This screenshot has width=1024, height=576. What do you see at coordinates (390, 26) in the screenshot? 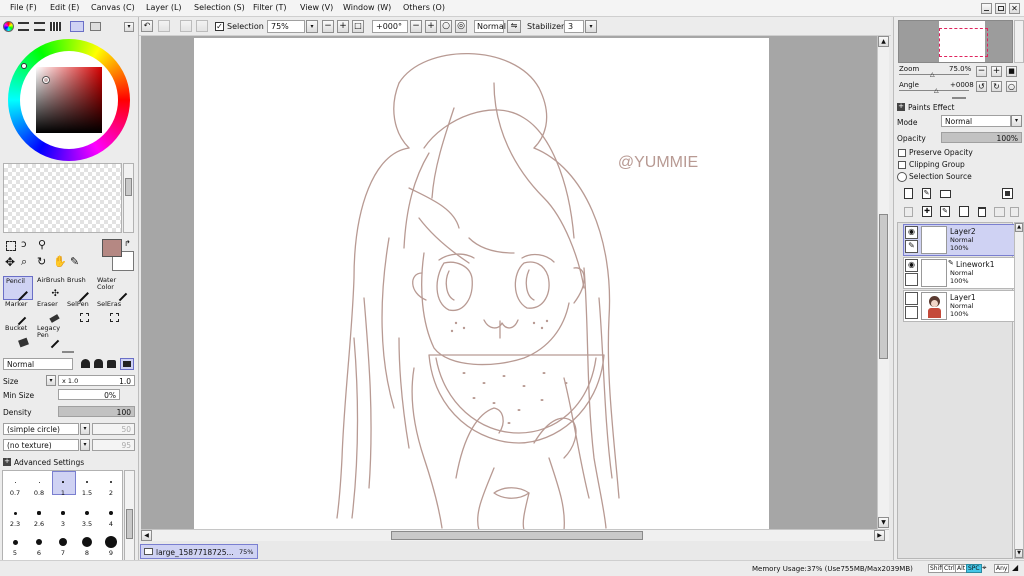
I see `angle-field: +000°` at bounding box center [390, 26].